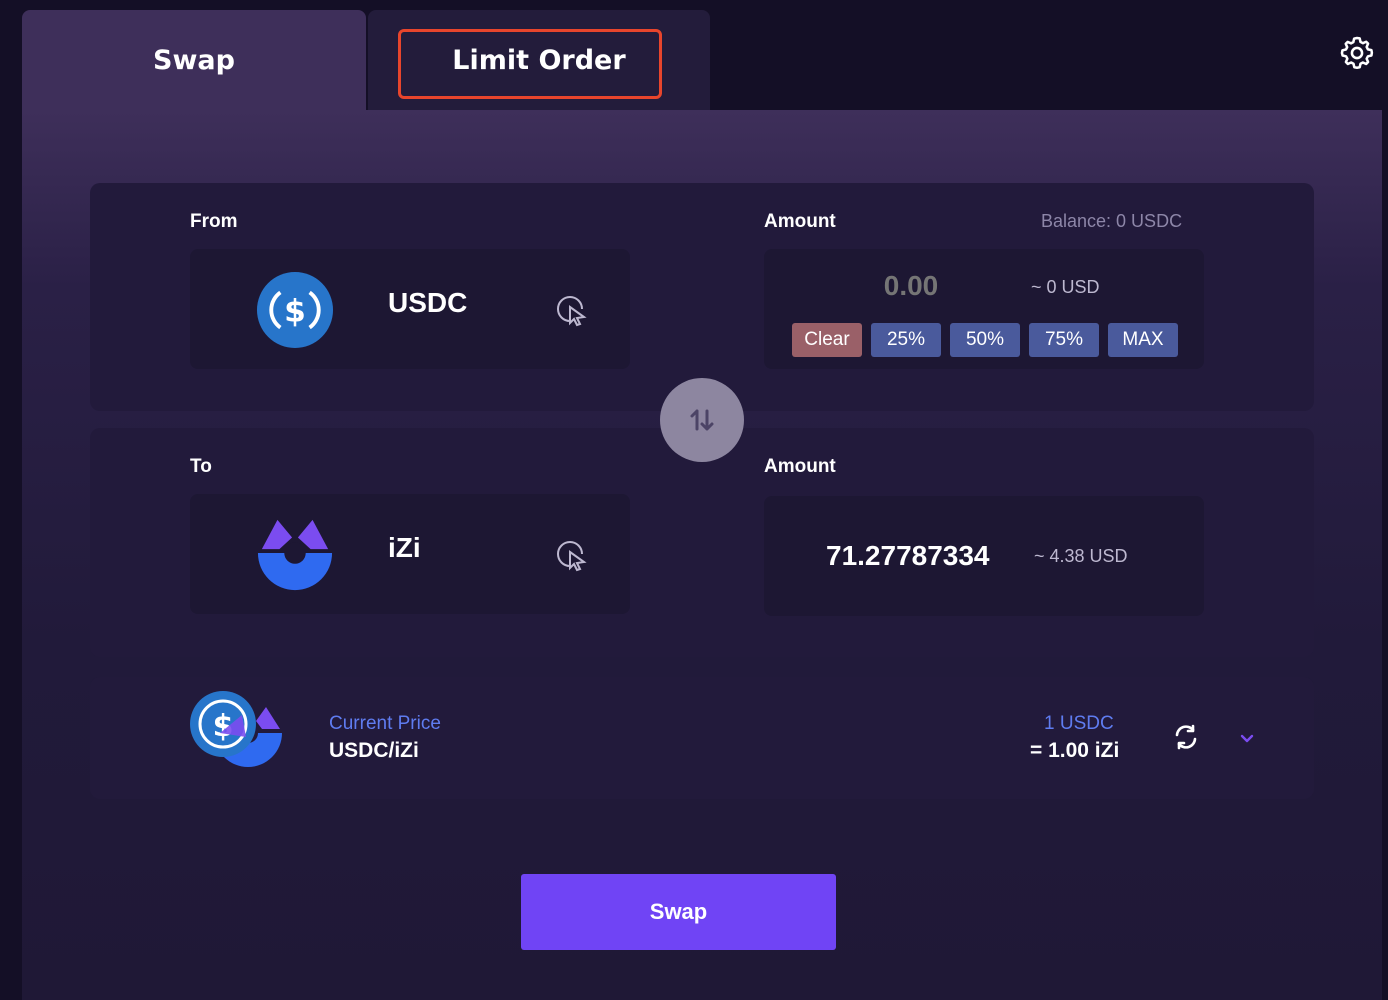 Image resolution: width=1388 pixels, height=1000 pixels. Describe the element at coordinates (428, 302) in the screenshot. I see `from-token-name: USDC` at that location.